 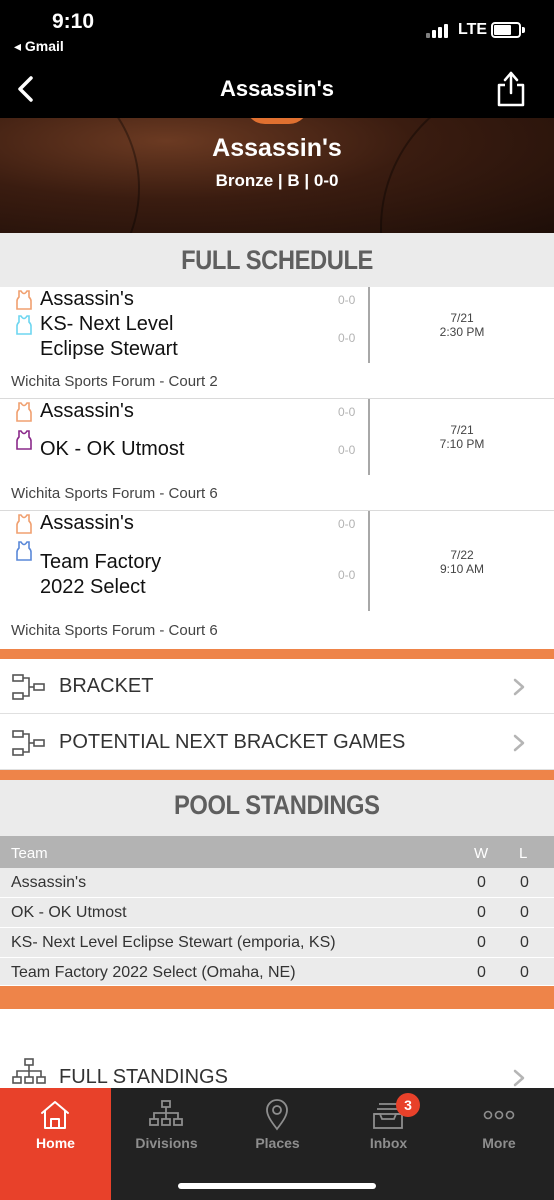 I want to click on signal-icon, so click(x=439, y=31).